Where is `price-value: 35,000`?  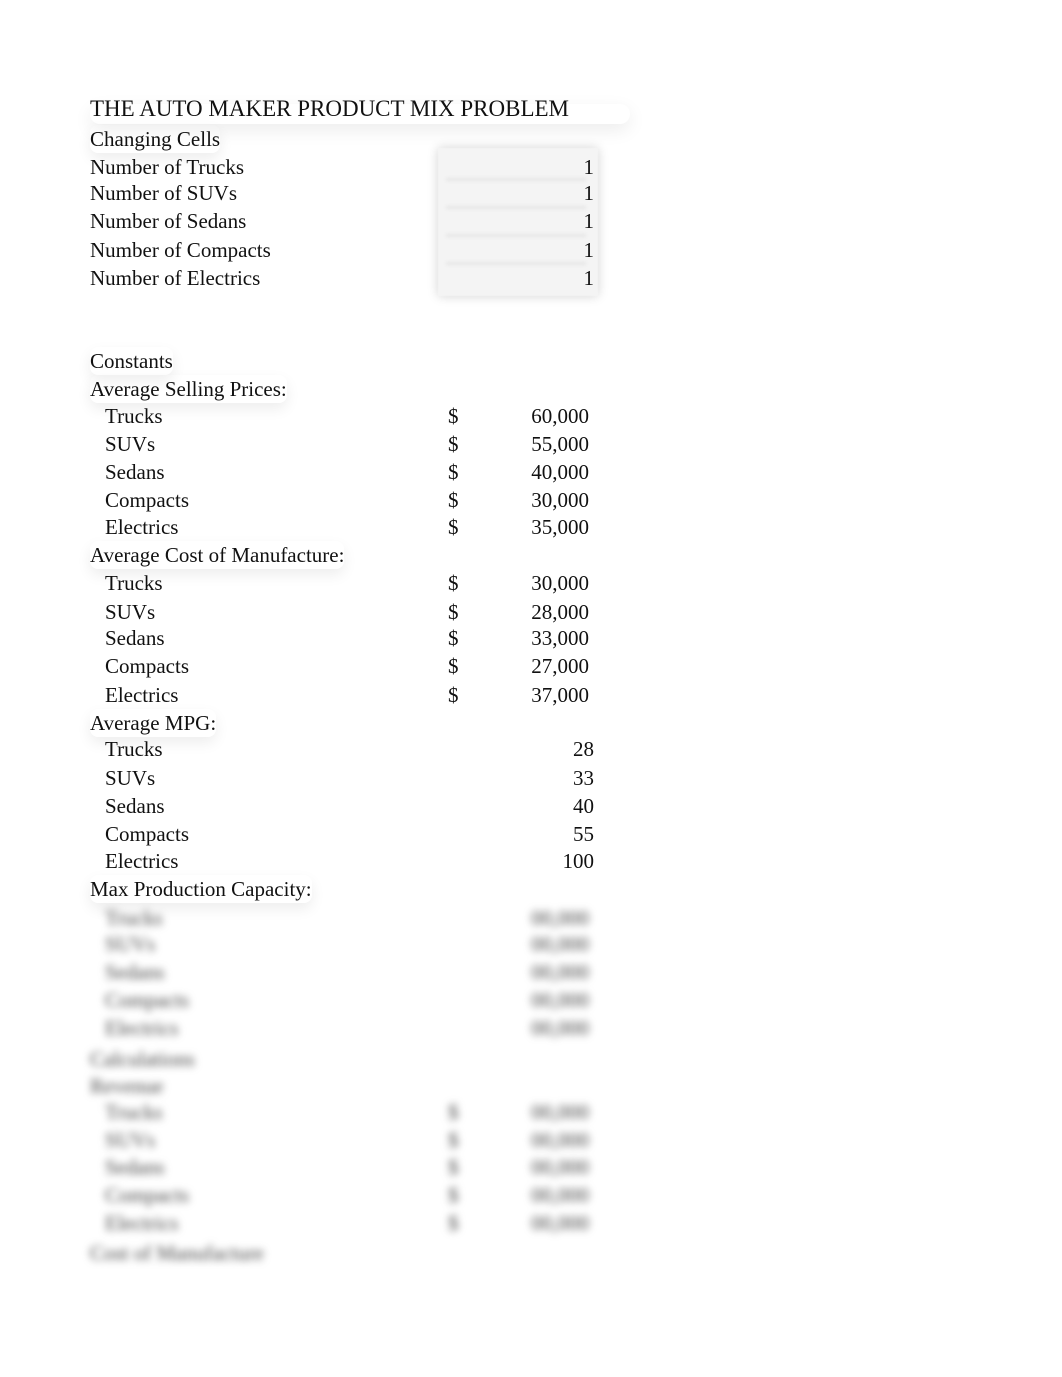
price-value: 35,000 is located at coordinates (539, 527).